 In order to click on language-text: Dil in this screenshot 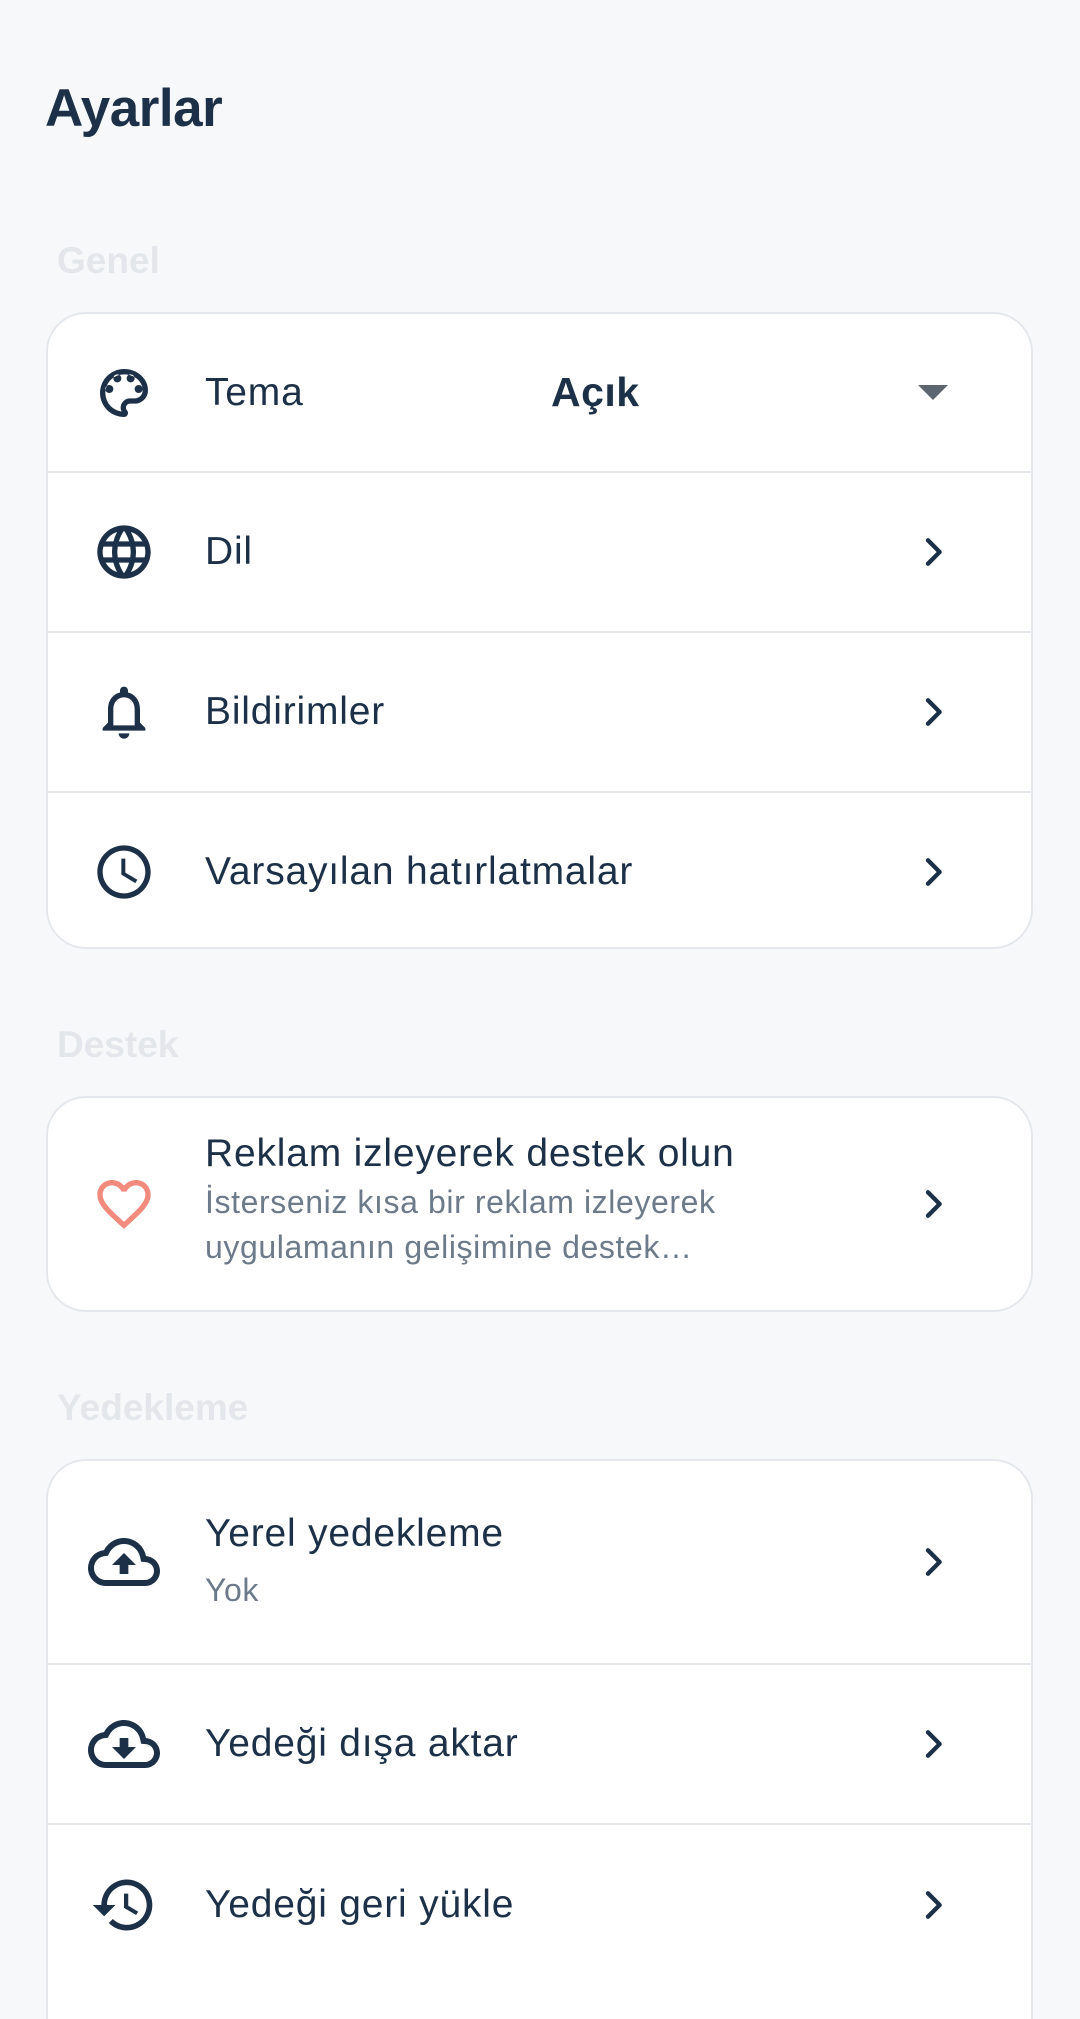, I will do `click(543, 552)`.